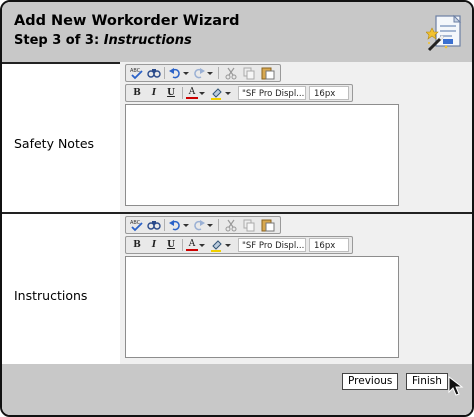  What do you see at coordinates (237, 389) in the screenshot?
I see `wizard-footer: Previous Finish` at bounding box center [237, 389].